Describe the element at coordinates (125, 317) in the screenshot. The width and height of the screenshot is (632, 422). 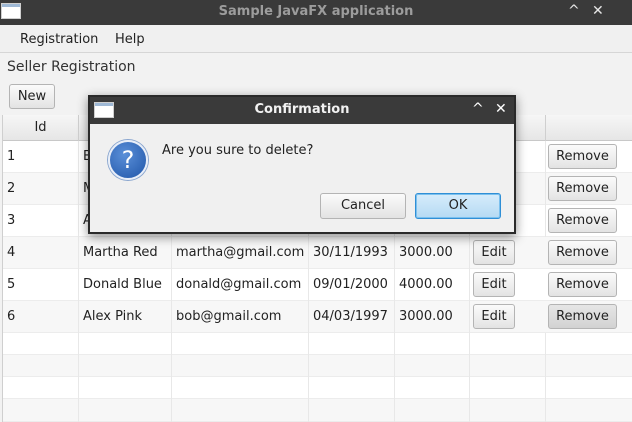
I see `cell-name: Alex Pink` at that location.